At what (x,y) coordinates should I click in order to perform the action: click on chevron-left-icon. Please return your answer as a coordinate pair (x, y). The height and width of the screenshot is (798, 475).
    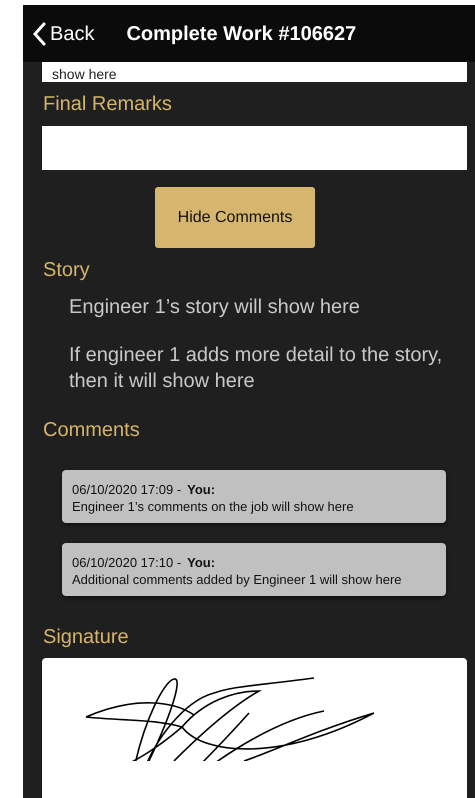
    Looking at the image, I should click on (39, 34).